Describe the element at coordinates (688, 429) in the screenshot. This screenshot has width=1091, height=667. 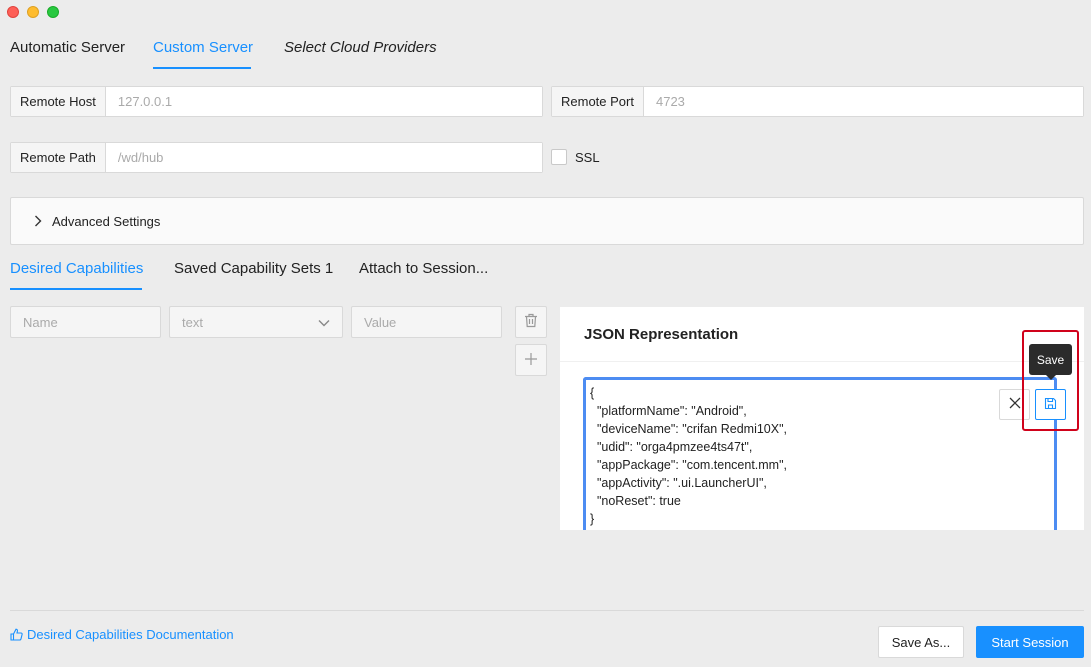
I see `json-line: "deviceName": "crifan Redmi10X",` at that location.